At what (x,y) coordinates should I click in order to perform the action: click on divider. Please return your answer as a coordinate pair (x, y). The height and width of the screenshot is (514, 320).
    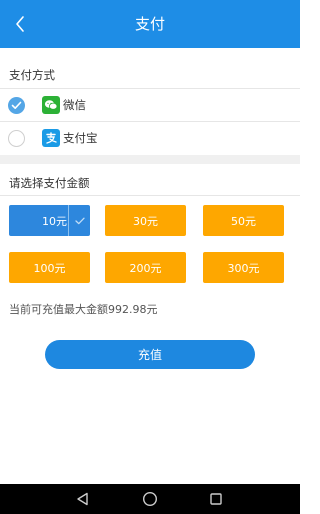
    Looking at the image, I should click on (150, 195).